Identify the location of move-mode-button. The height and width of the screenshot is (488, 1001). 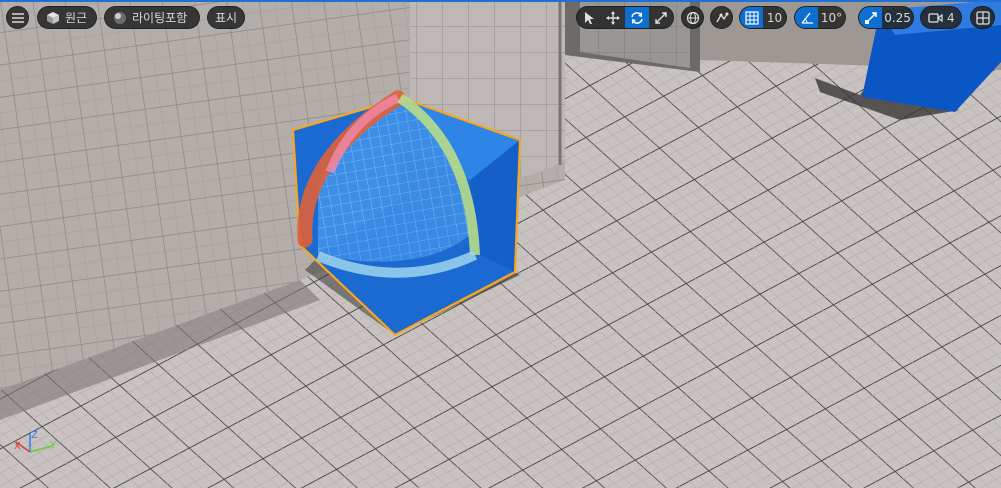
(613, 17).